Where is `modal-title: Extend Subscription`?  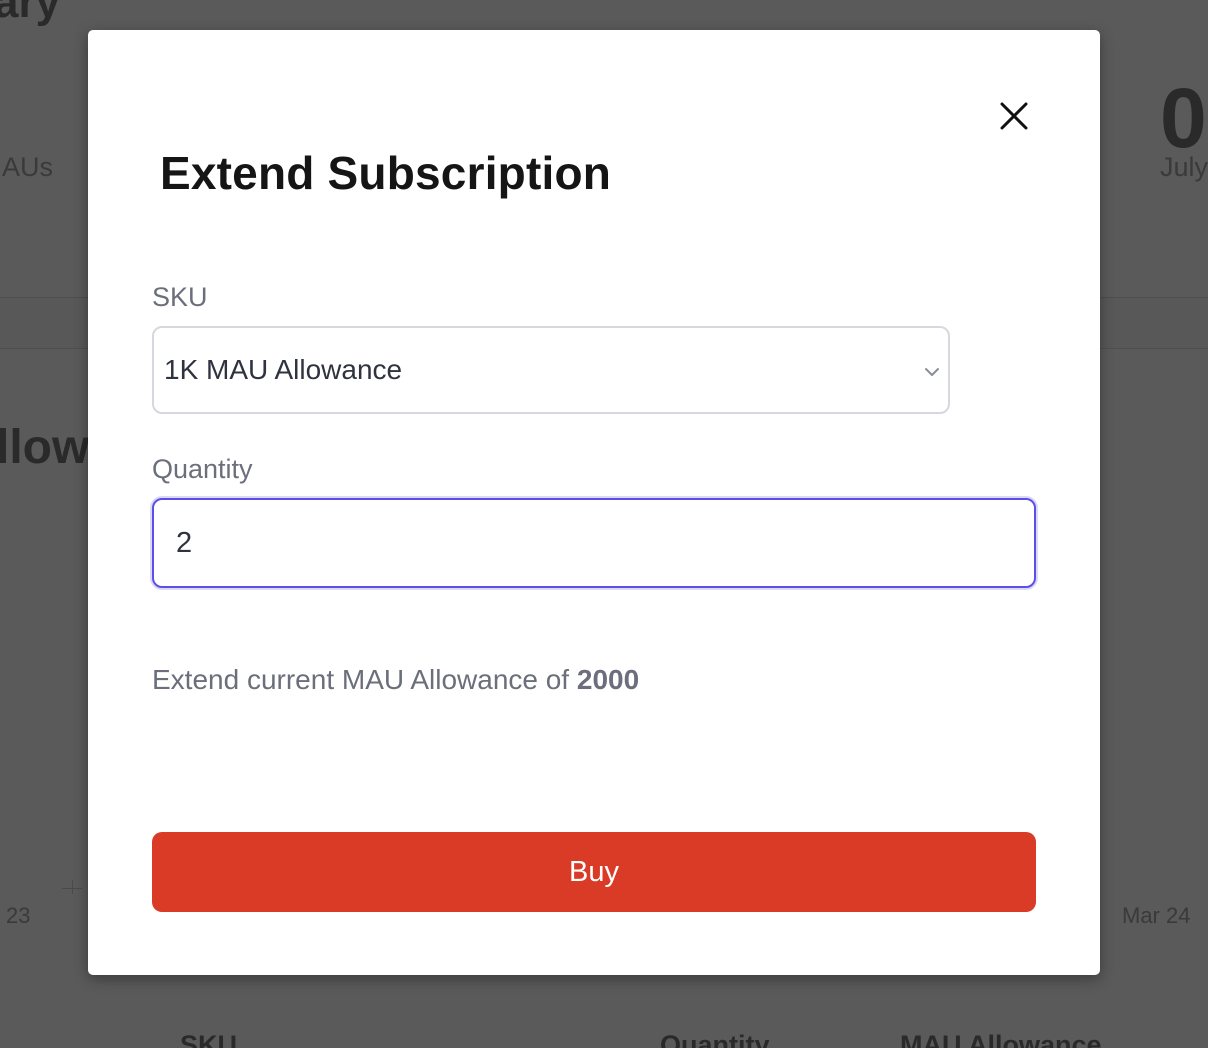
modal-title: Extend Subscription is located at coordinates (386, 173).